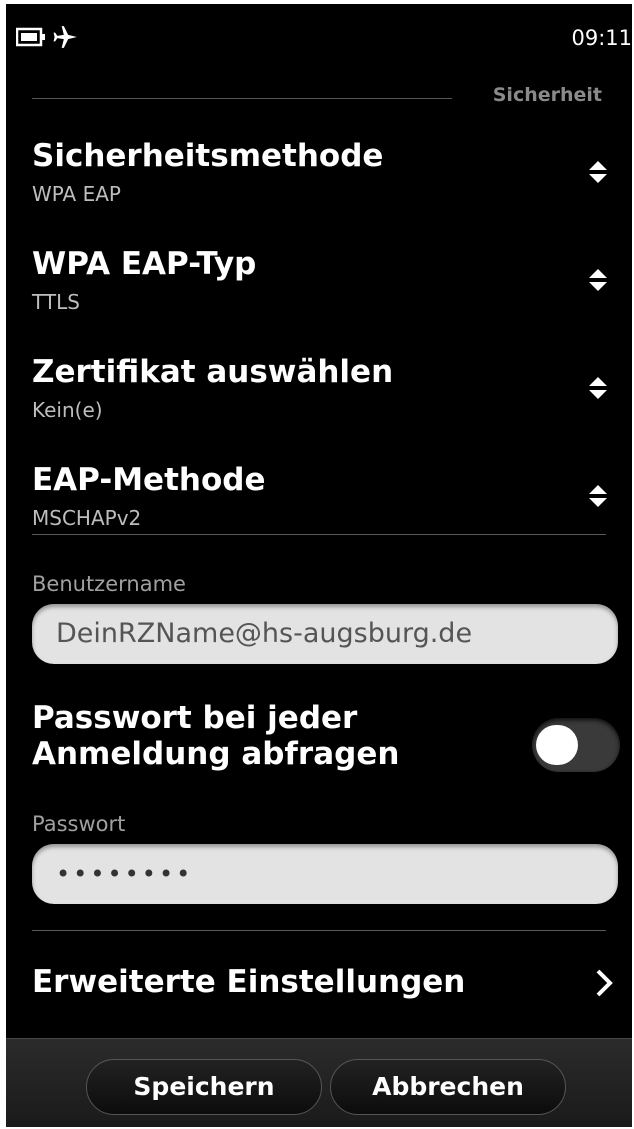 This screenshot has height=1129, width=634. What do you see at coordinates (216, 736) in the screenshot?
I see `password-prompt-label: Passwort bei jeder Anmeldung abfragen` at bounding box center [216, 736].